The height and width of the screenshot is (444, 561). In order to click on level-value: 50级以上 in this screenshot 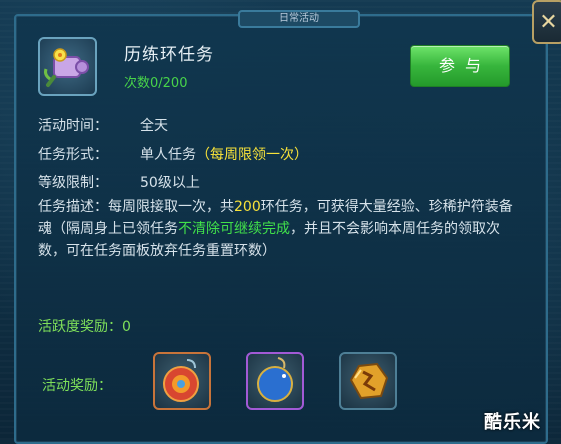, I will do `click(170, 183)`.